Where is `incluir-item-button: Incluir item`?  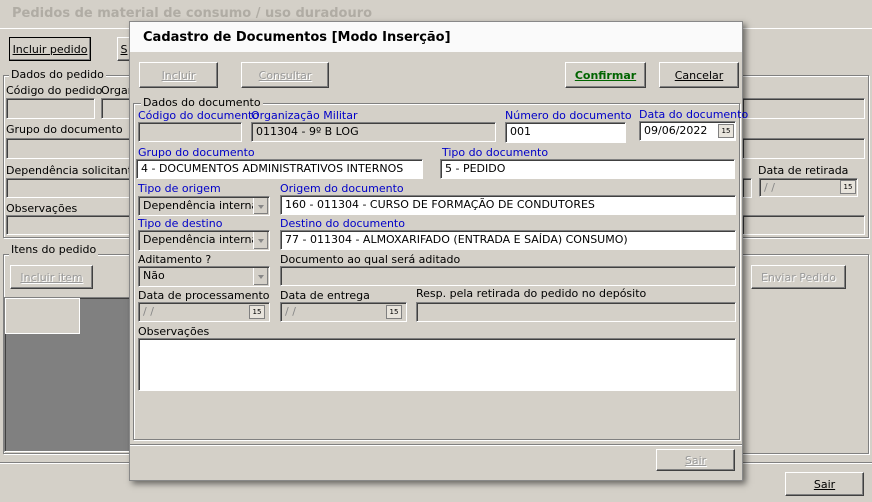 incluir-item-button: Incluir item is located at coordinates (51, 277).